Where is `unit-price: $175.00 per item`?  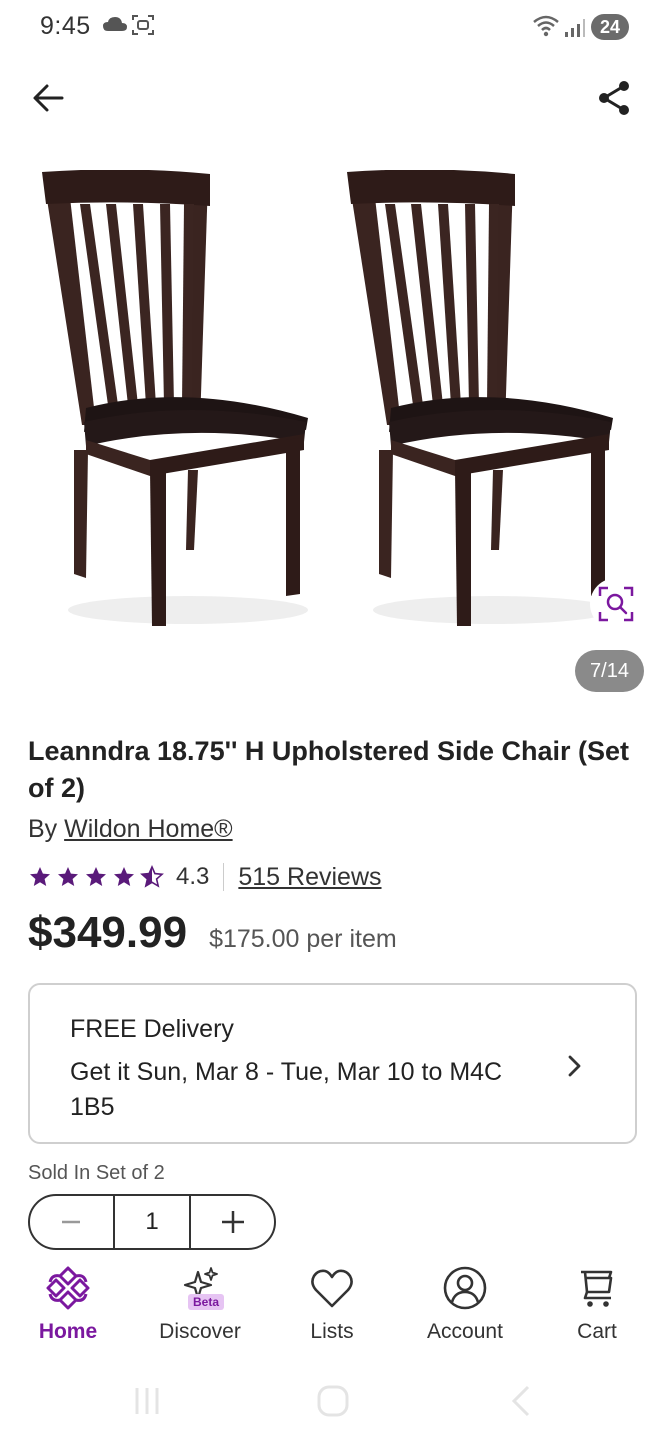 unit-price: $175.00 per item is located at coordinates (303, 939).